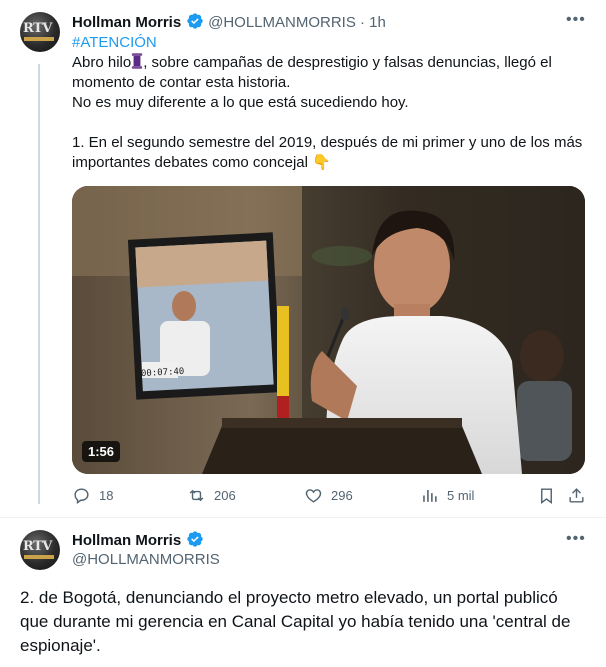  I want to click on heart-icon, so click(313, 496).